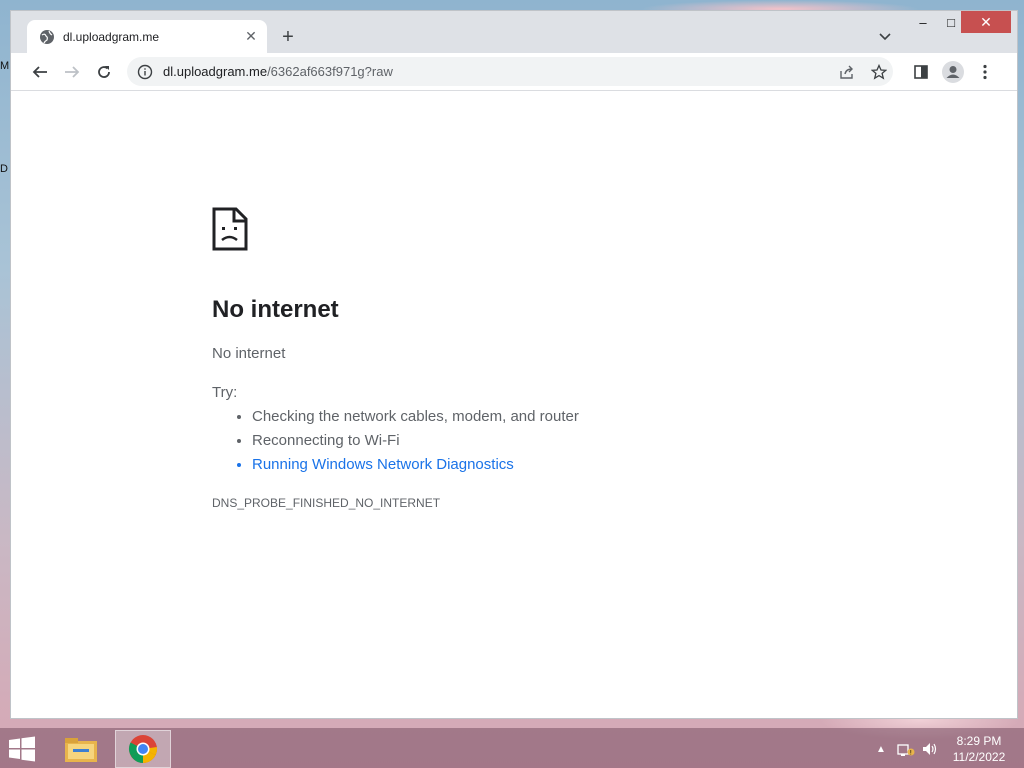 The width and height of the screenshot is (1024, 768). I want to click on volume-icon, so click(930, 749).